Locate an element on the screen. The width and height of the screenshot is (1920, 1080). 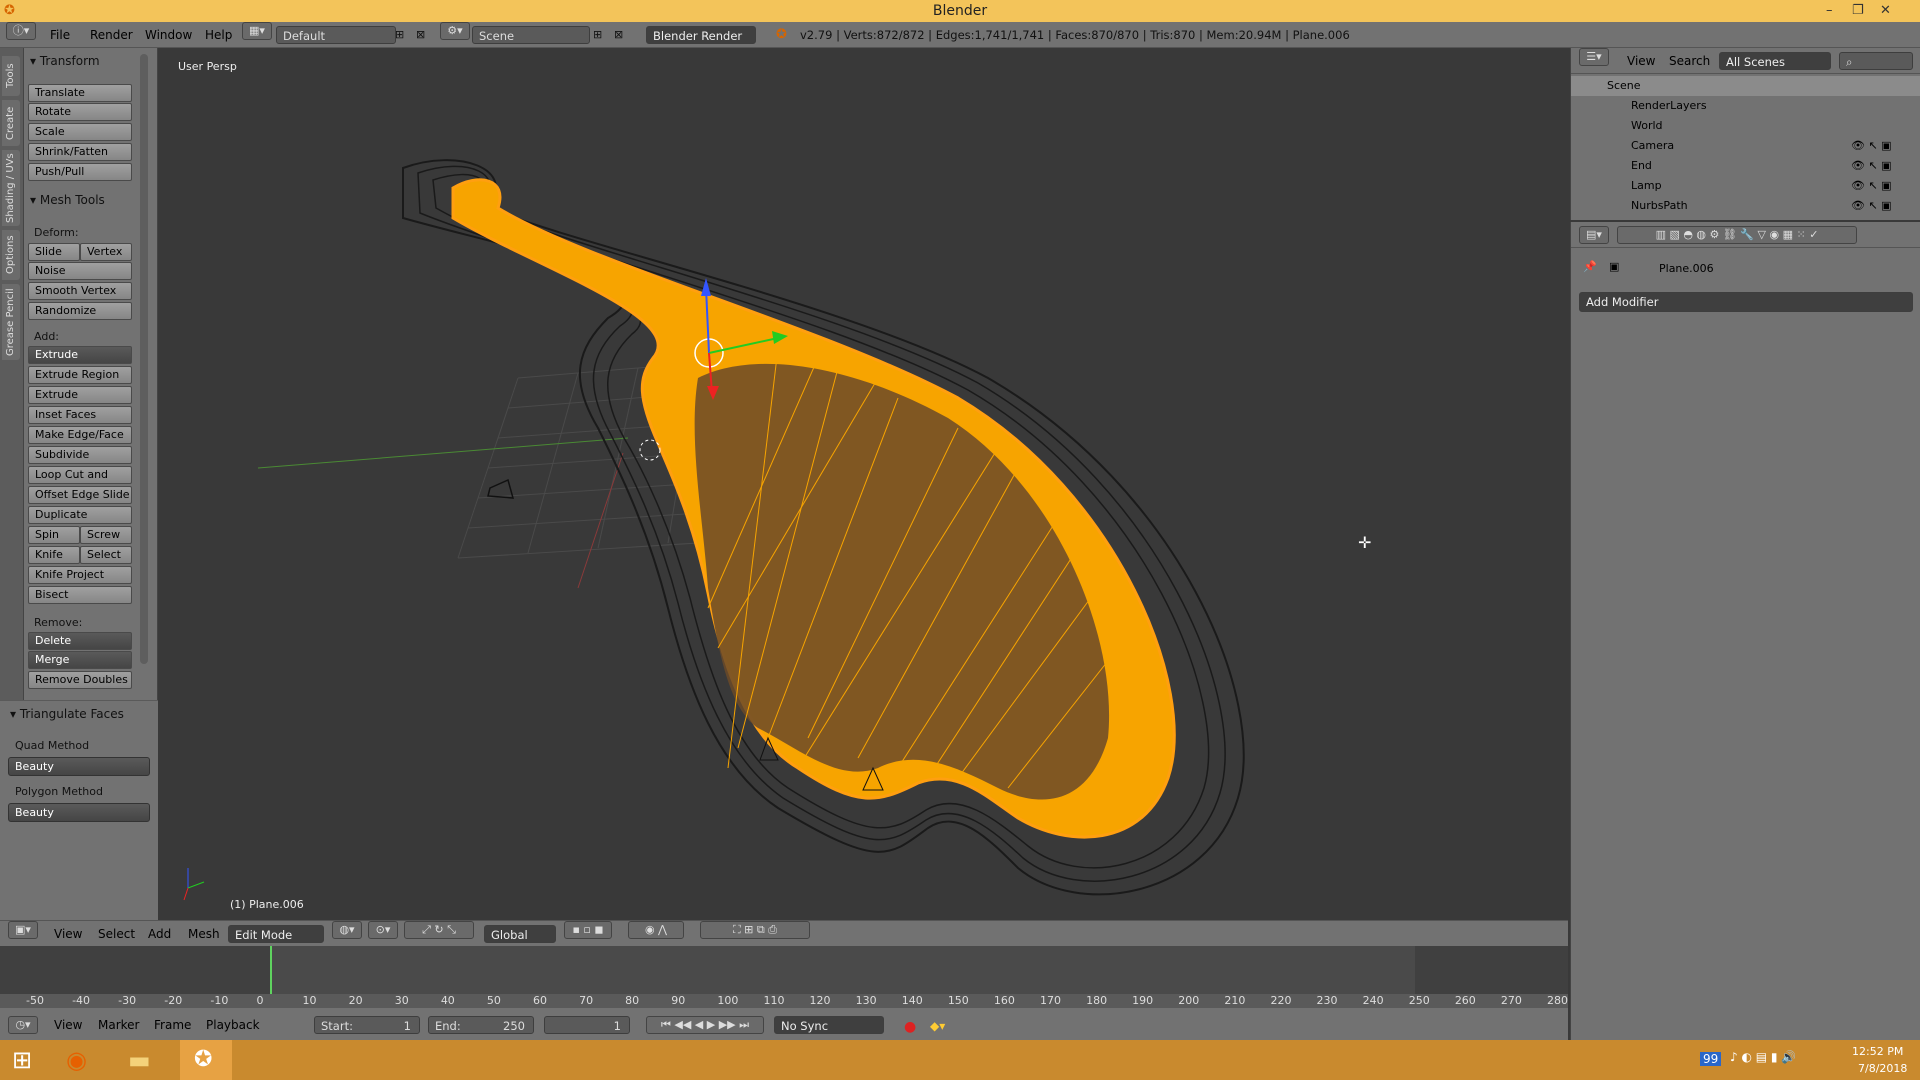
minimize-icon: – is located at coordinates (1829, 11).